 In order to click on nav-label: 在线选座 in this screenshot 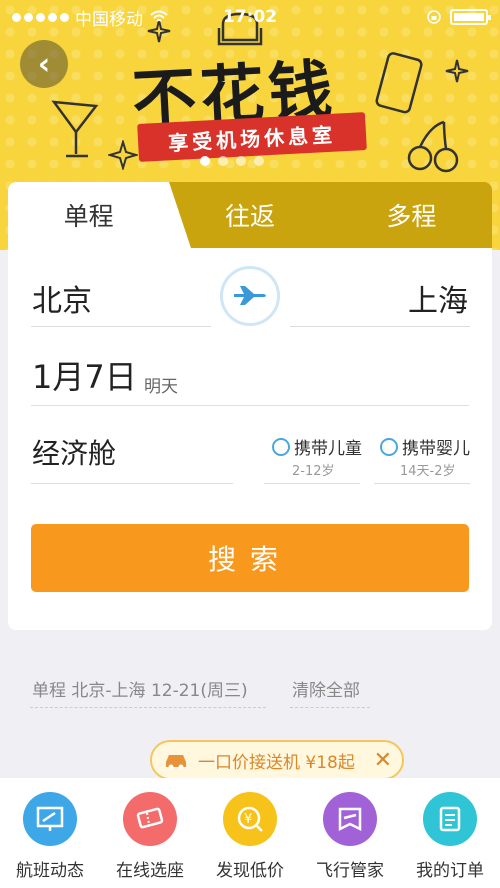, I will do `click(150, 871)`.